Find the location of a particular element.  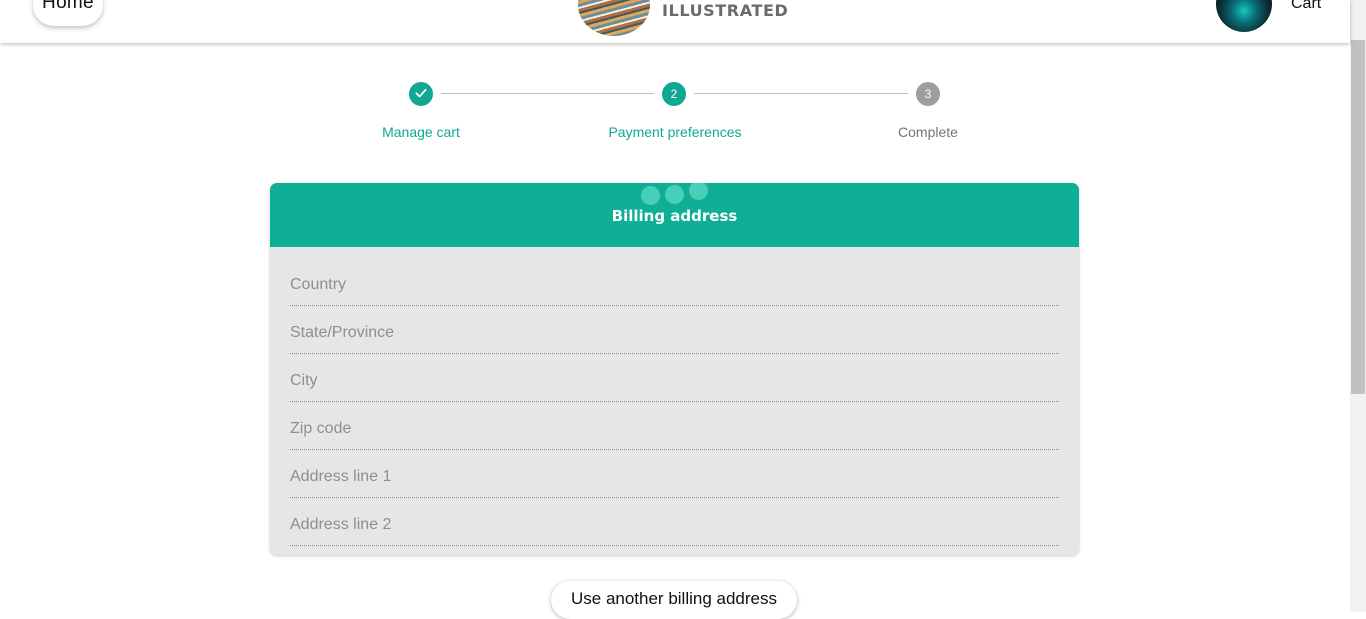

step-payment-indicator: 2 is located at coordinates (674, 94).